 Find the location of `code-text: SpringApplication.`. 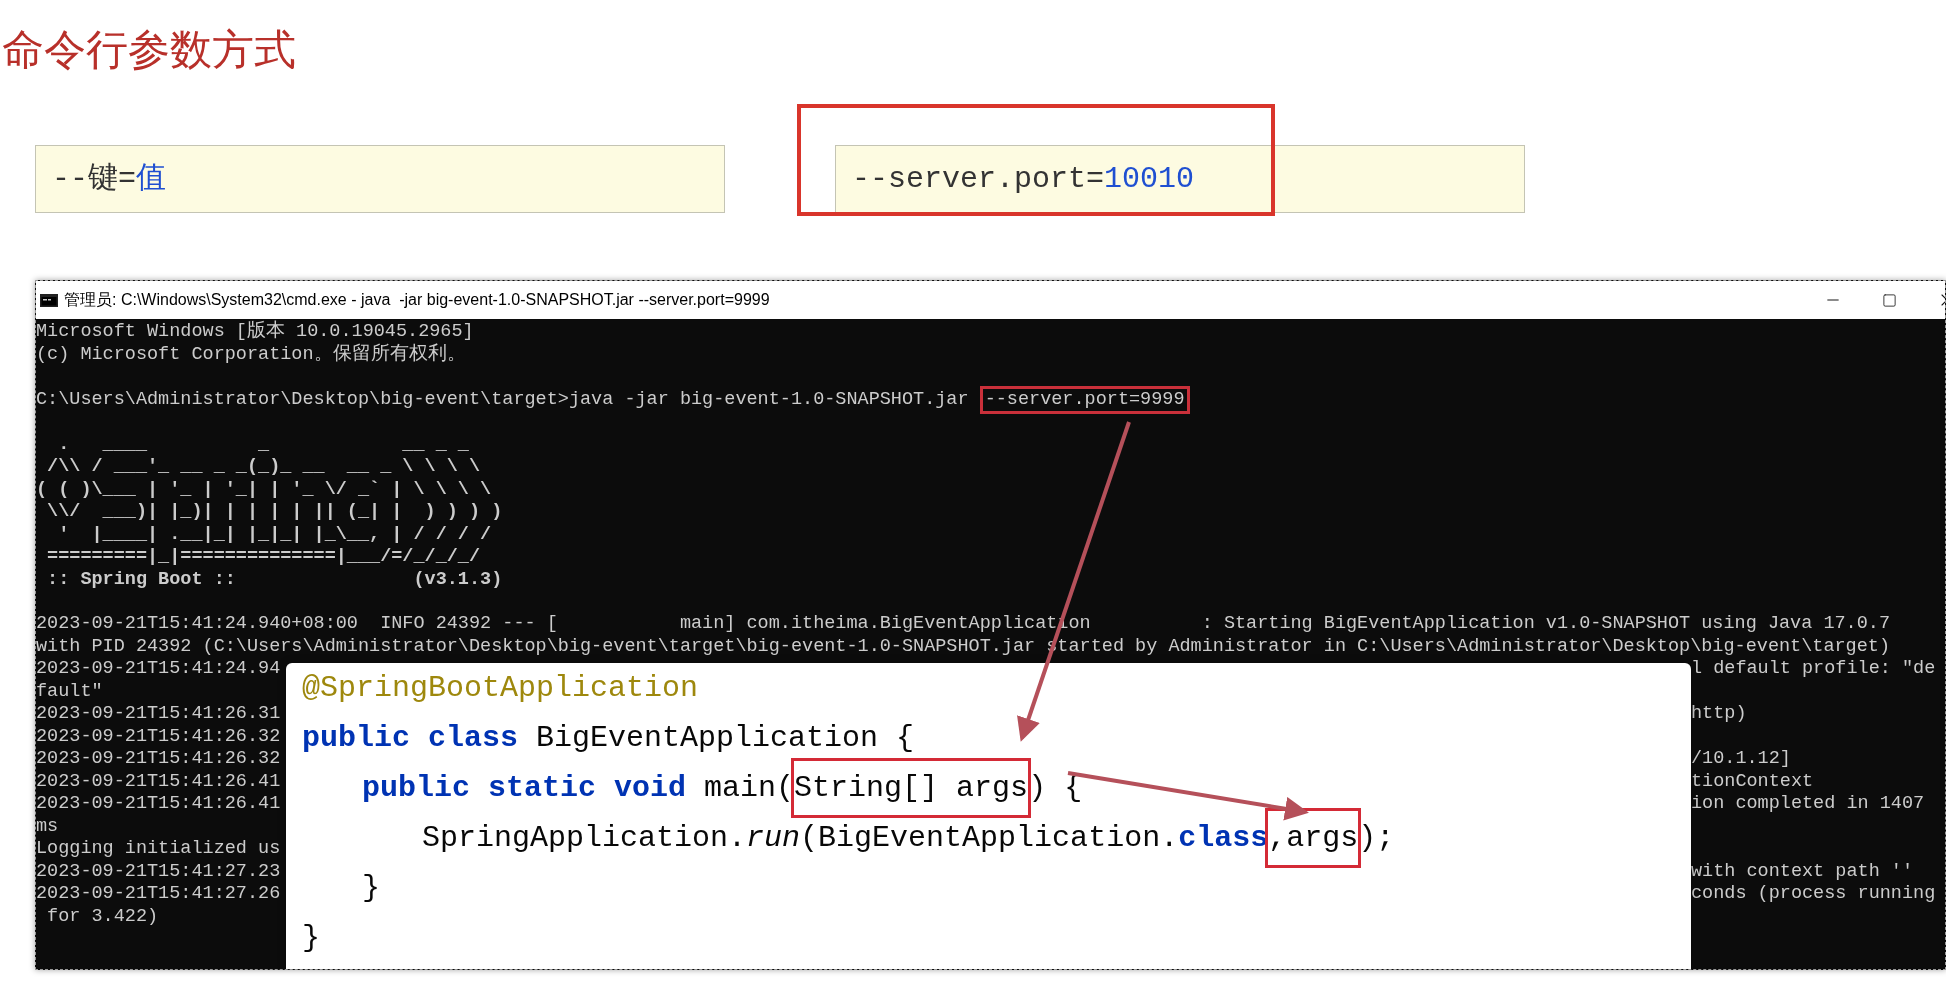

code-text: SpringApplication. is located at coordinates (584, 838).